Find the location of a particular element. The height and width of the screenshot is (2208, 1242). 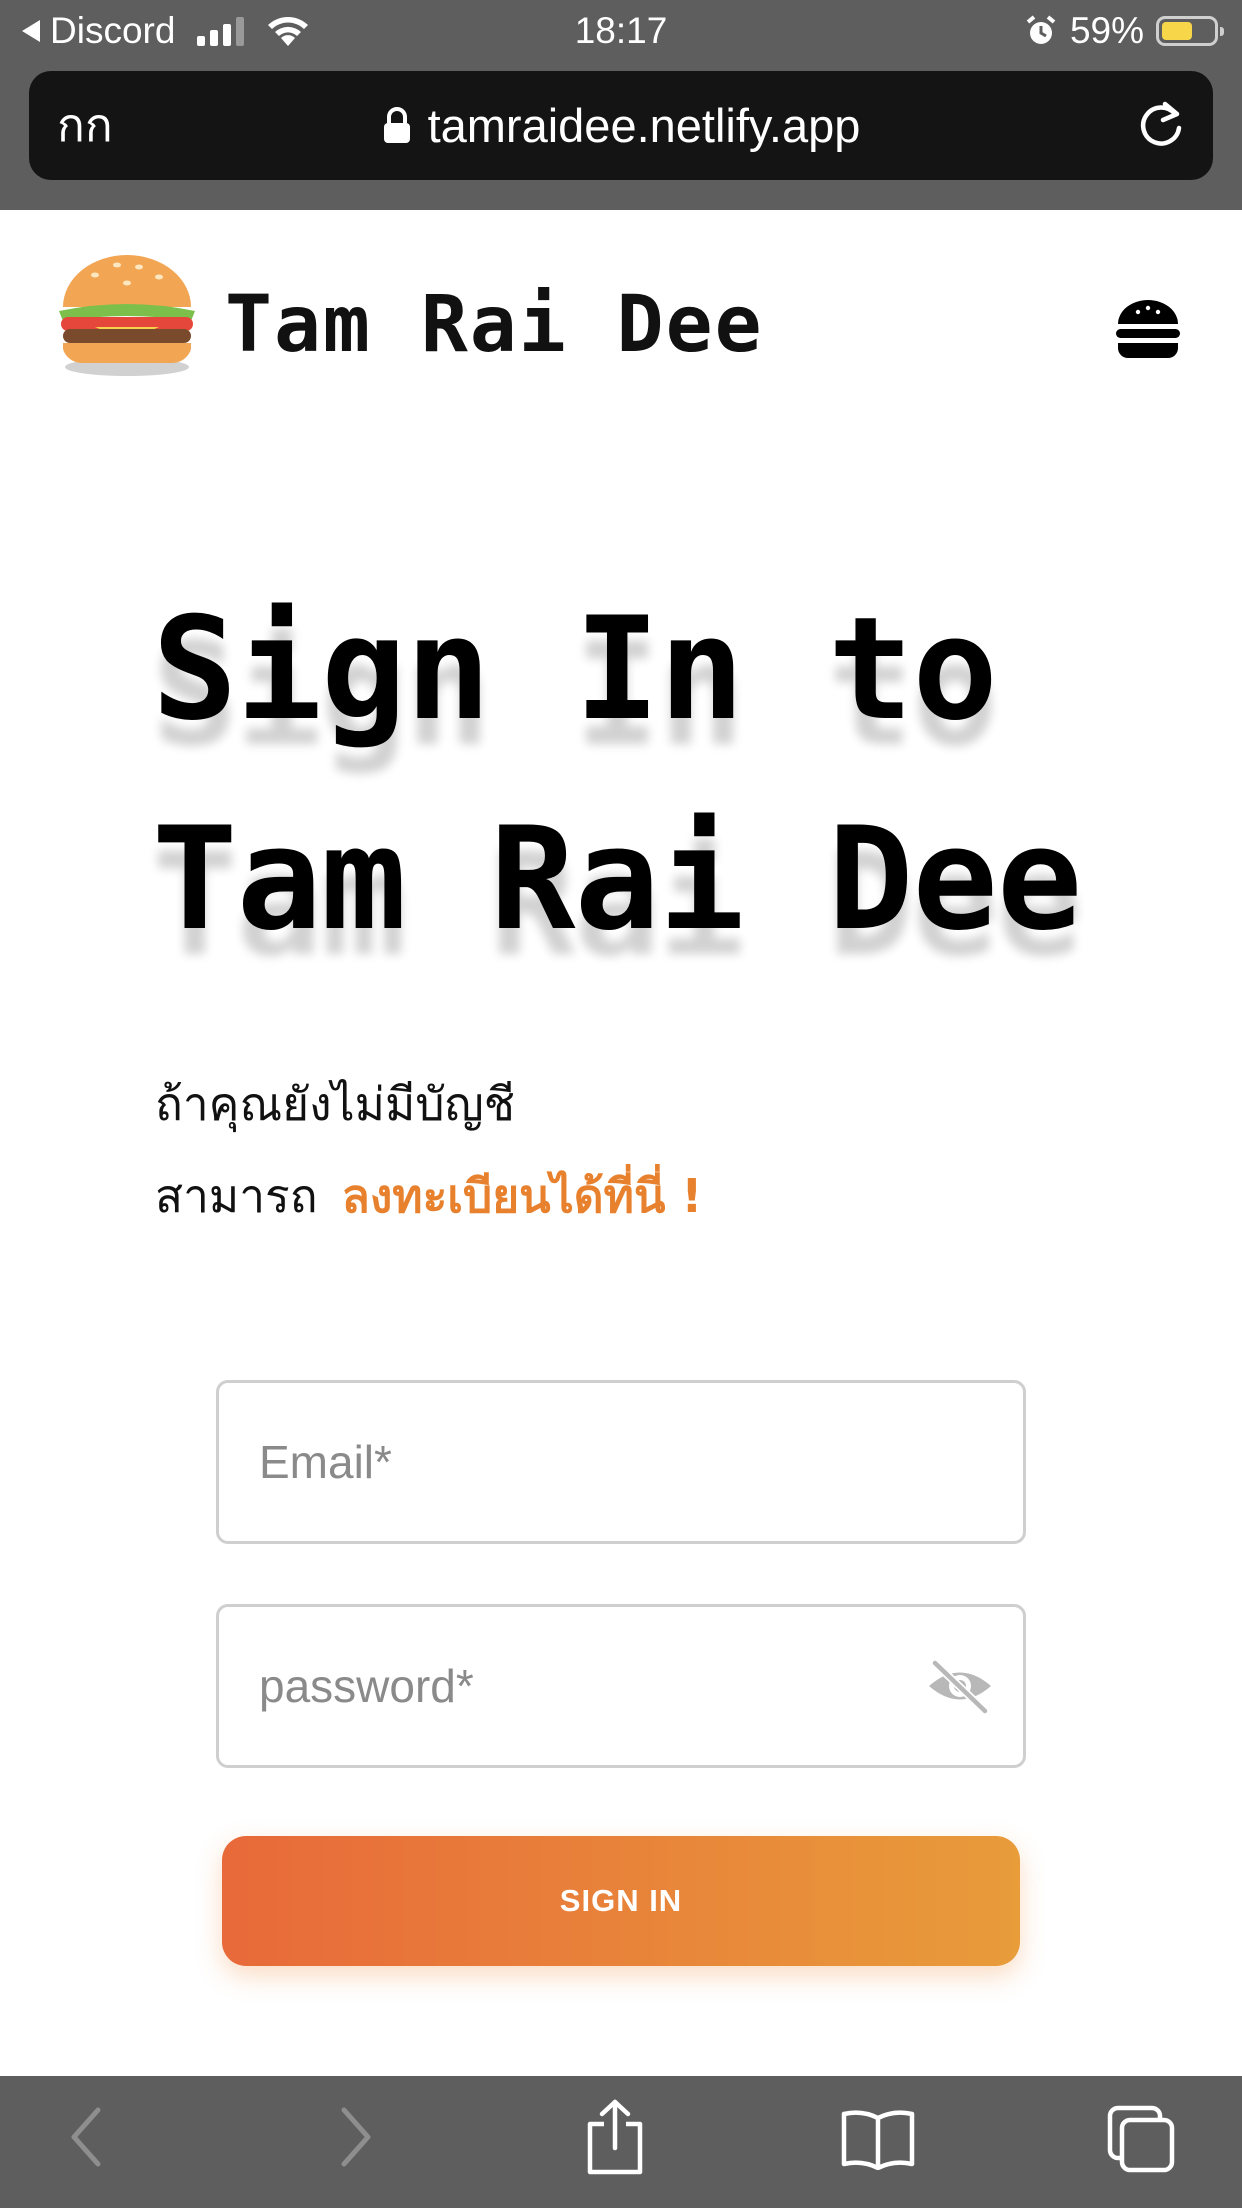

alarm-icon is located at coordinates (1041, 29).